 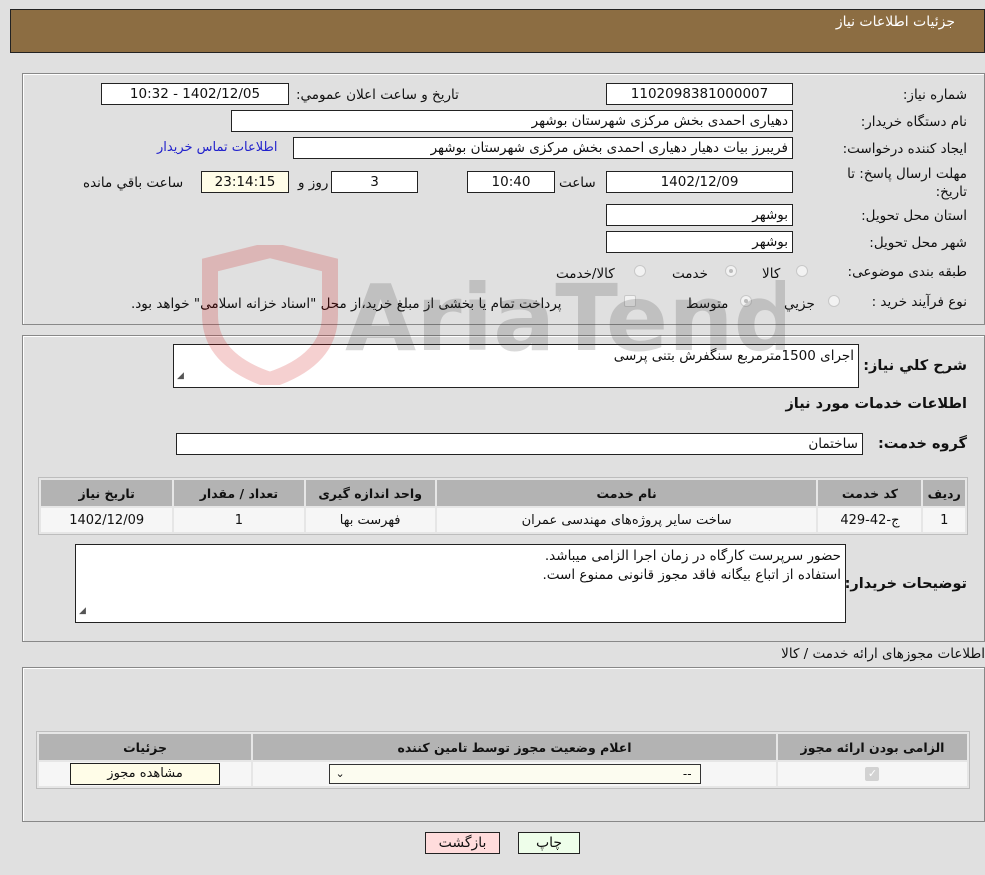 What do you see at coordinates (914, 216) in the screenshot?
I see `province-label: استان محل تحویل:` at bounding box center [914, 216].